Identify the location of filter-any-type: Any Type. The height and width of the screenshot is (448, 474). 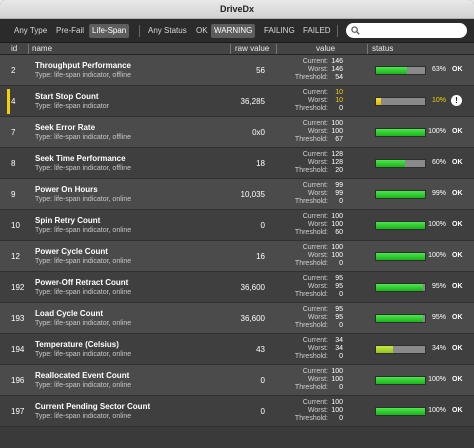
(30, 31).